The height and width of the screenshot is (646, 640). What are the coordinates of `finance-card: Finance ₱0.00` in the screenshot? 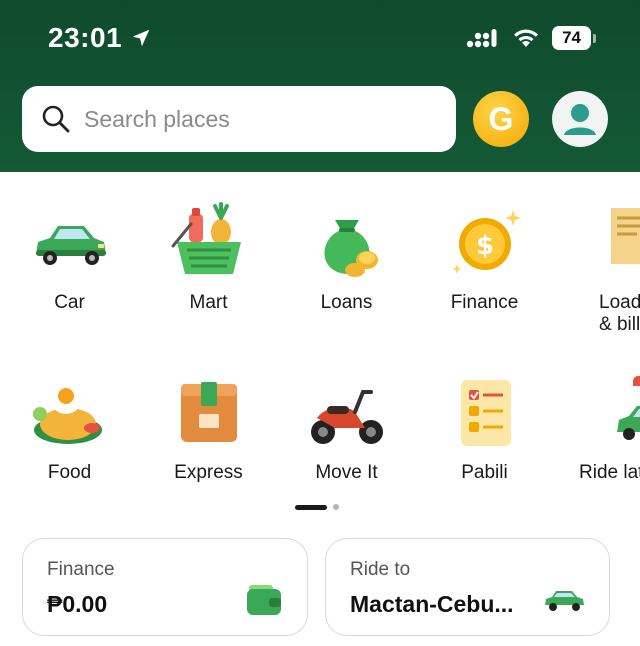 It's located at (165, 587).